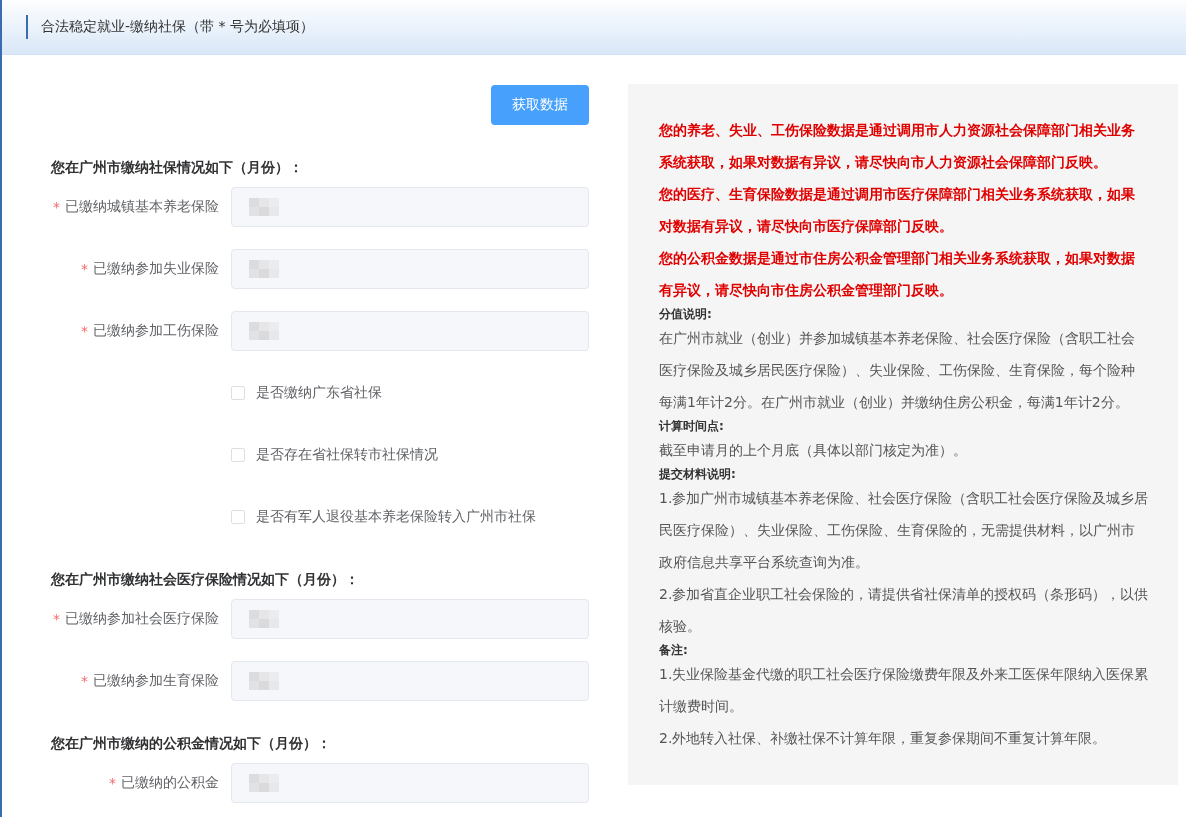 Image resolution: width=1186 pixels, height=817 pixels. What do you see at coordinates (205, 579) in the screenshot?
I see `section-heading: 您在广州市缴纳社会医疗保险情况如下（月份）：` at bounding box center [205, 579].